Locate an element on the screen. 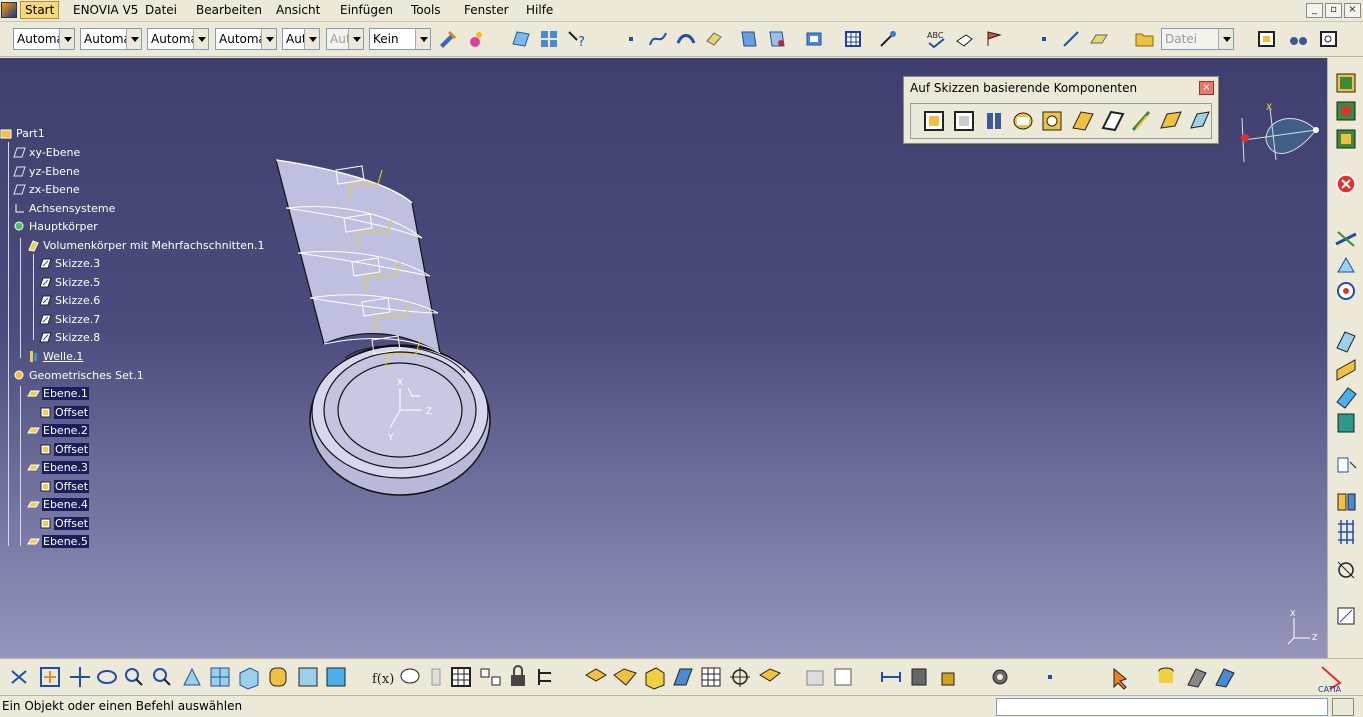 The width and height of the screenshot is (1363, 717). swap-space-icon is located at coordinates (336, 677).